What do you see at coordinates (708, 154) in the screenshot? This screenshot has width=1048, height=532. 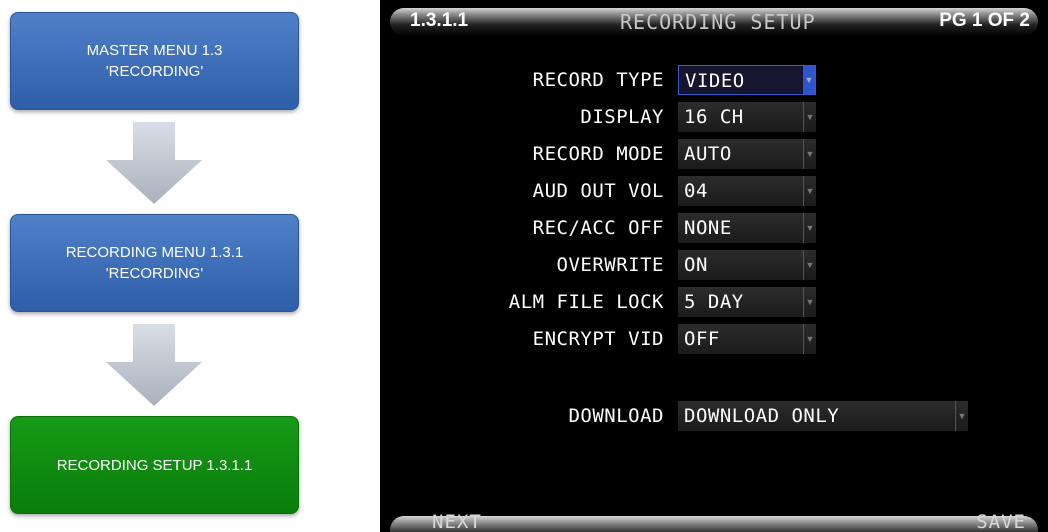 I see `record-mode-value: AUTO` at bounding box center [708, 154].